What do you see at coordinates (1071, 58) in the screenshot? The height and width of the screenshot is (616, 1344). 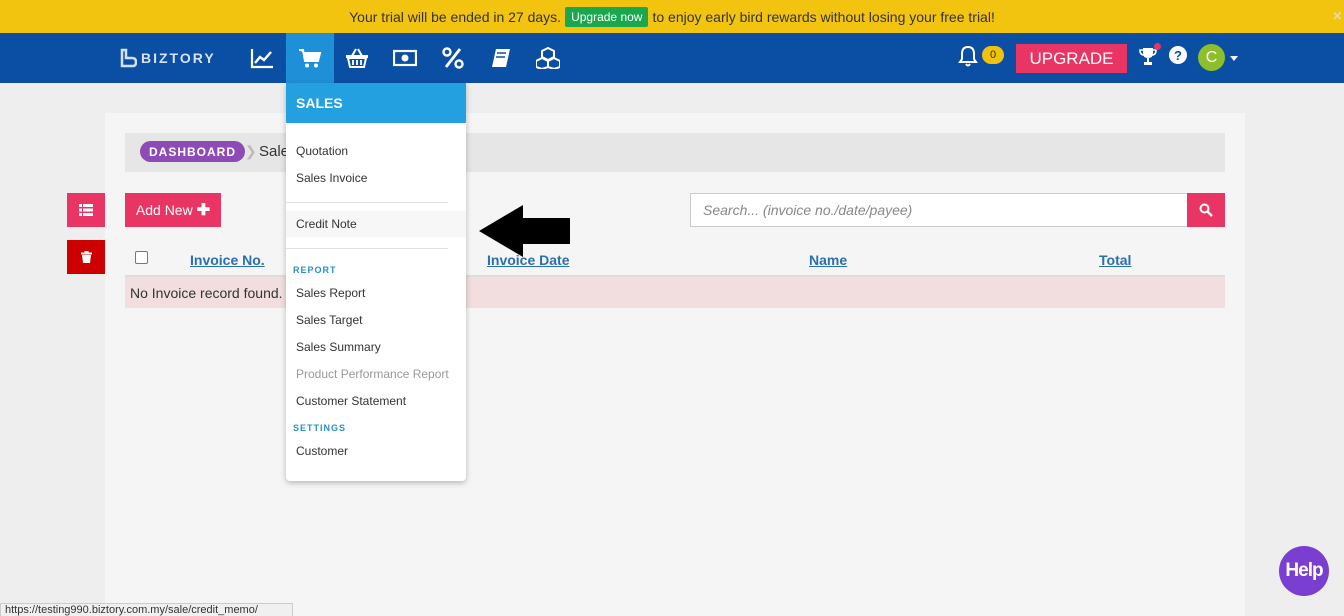 I see `upgrade-button: UPGRADE` at bounding box center [1071, 58].